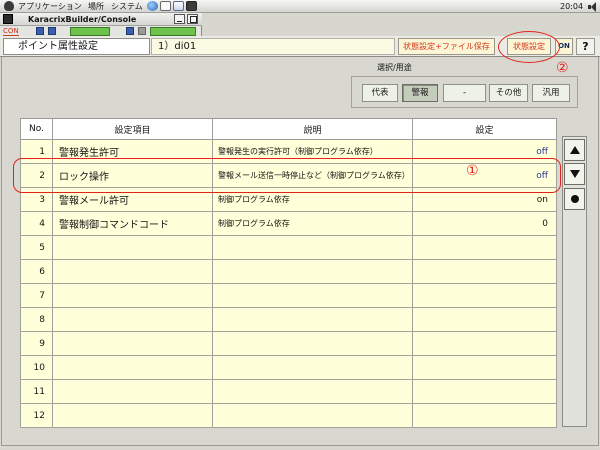 Image resolution: width=600 pixels, height=450 pixels. What do you see at coordinates (165, 6) in the screenshot?
I see `mail-client-icon` at bounding box center [165, 6].